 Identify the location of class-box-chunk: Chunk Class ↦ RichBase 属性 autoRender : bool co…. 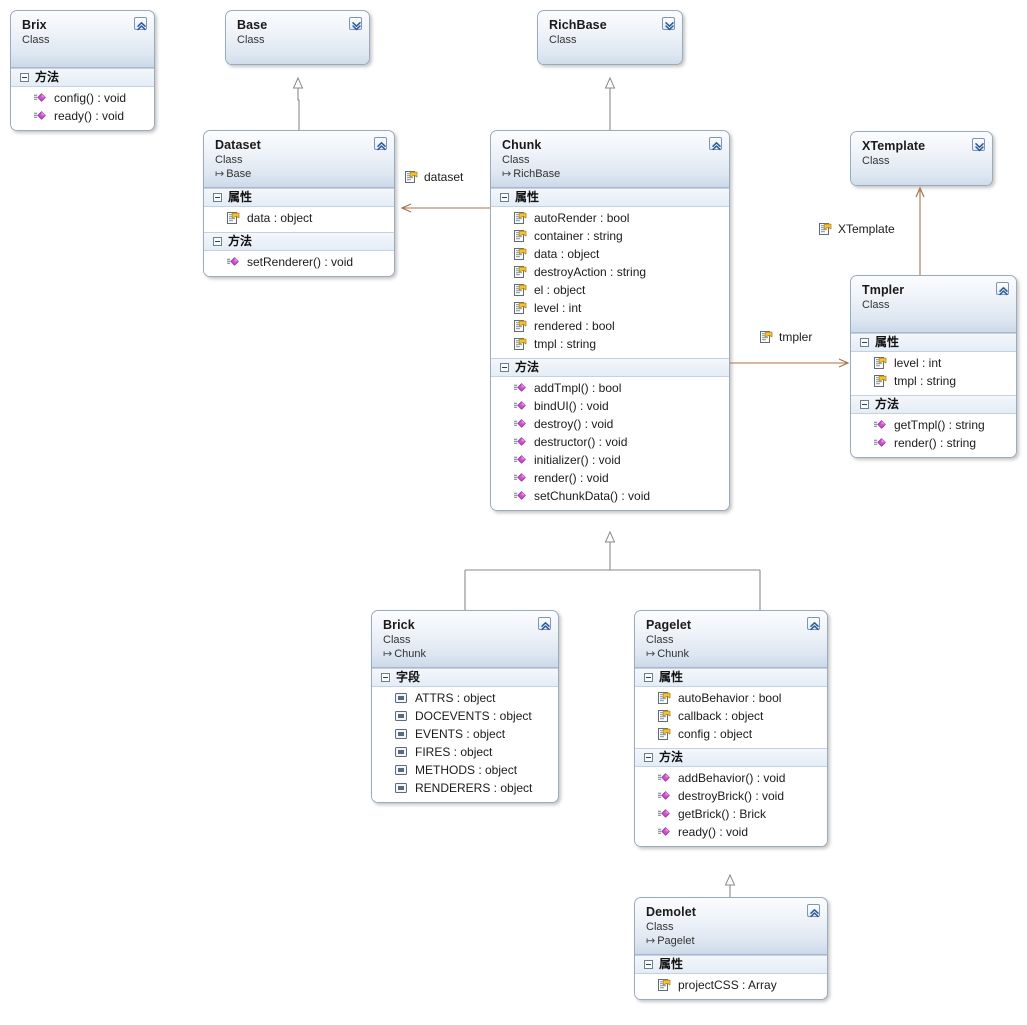
(610, 320).